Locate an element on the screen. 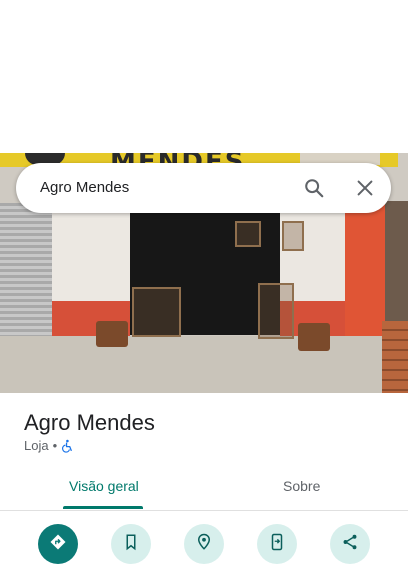 The width and height of the screenshot is (408, 564). directions-button is located at coordinates (58, 544).